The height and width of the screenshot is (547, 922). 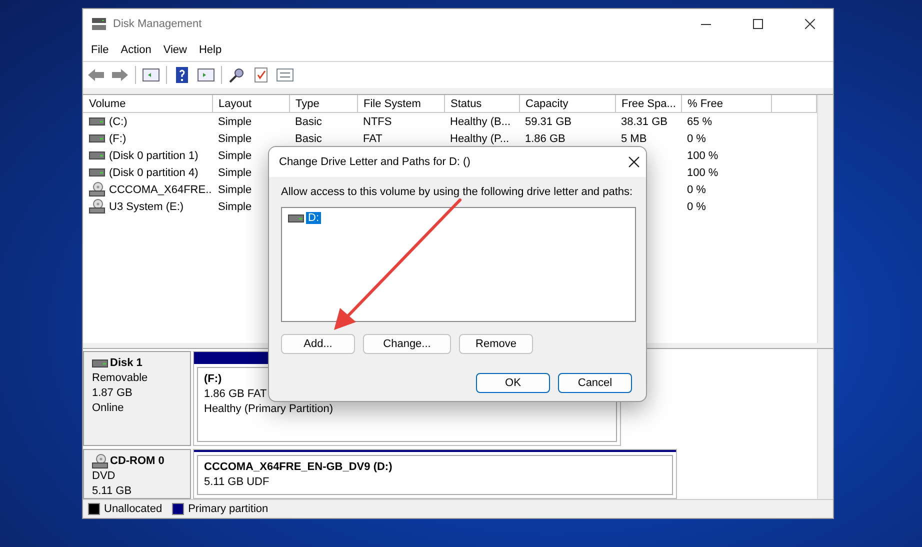 I want to click on disk-management-icon, so click(x=99, y=24).